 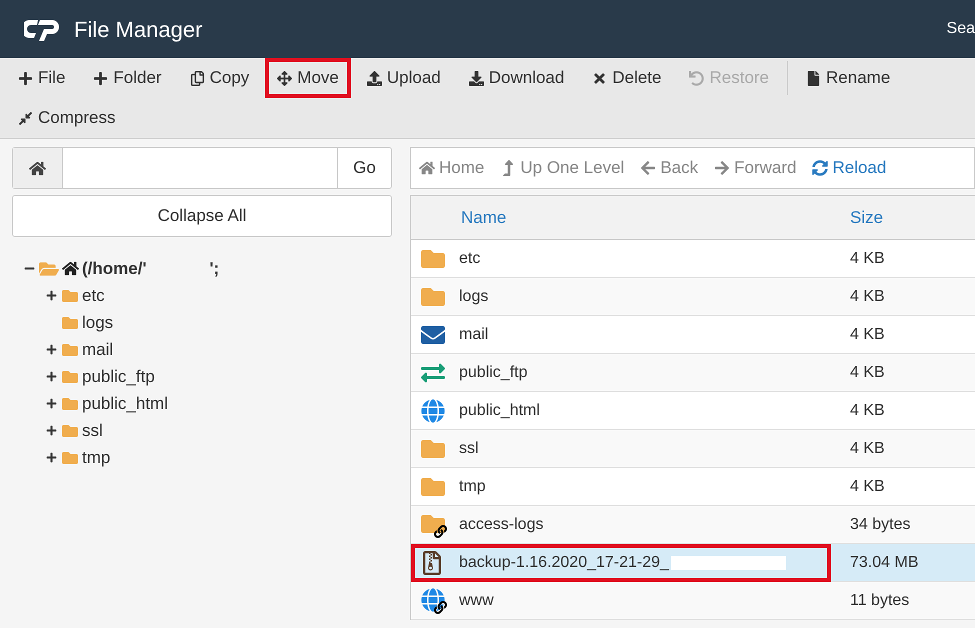 I want to click on exchange-icon, so click(x=433, y=372).